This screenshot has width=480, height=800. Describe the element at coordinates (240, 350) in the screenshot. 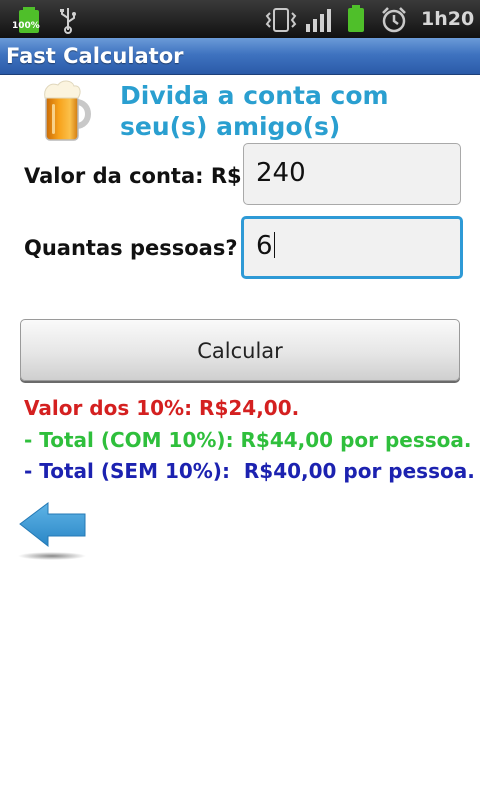

I see `calculate-button: Calcular` at that location.